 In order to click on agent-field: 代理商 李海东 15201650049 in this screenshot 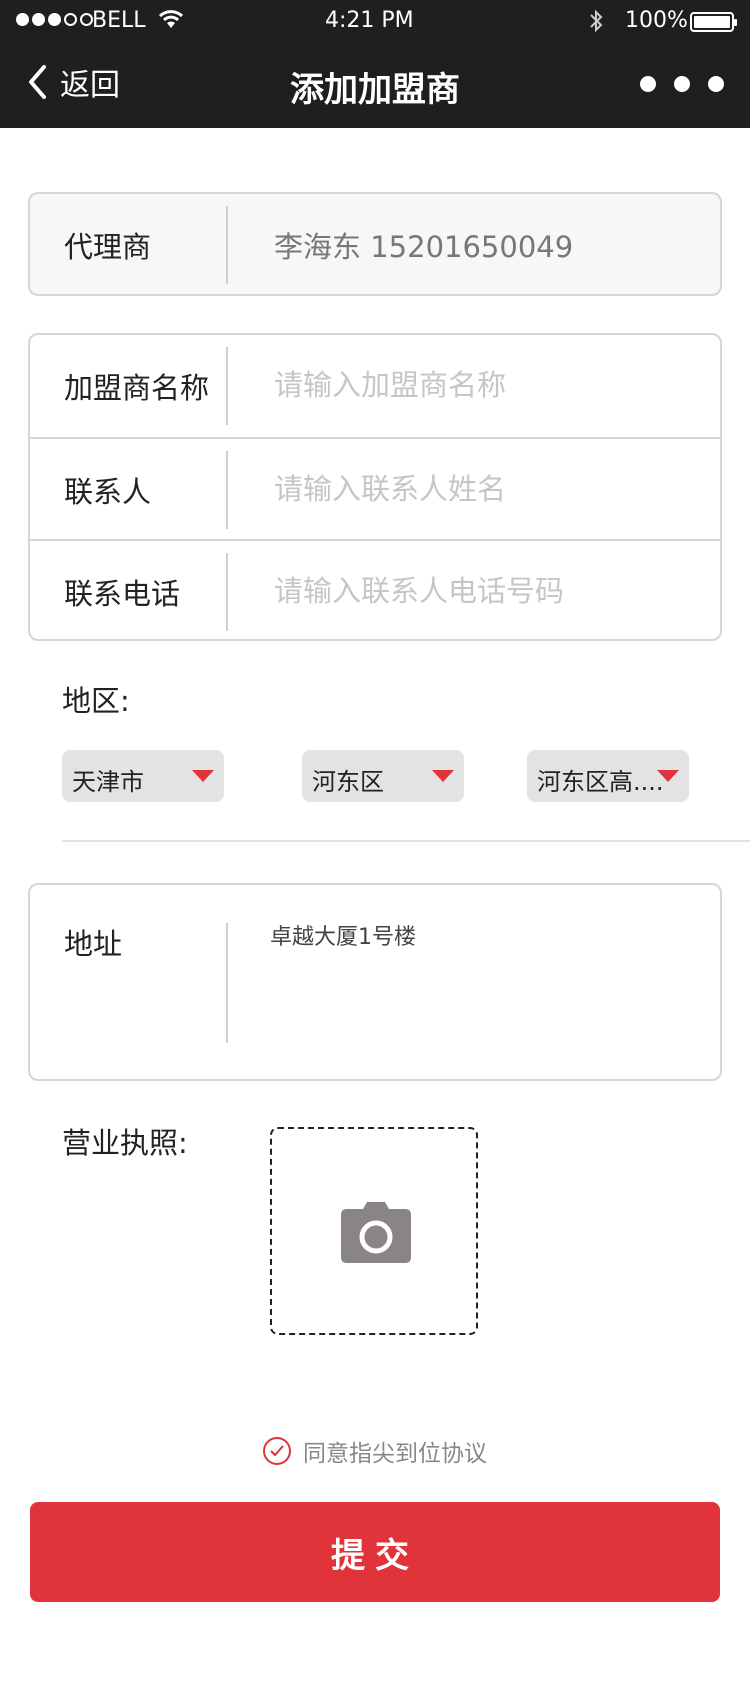, I will do `click(375, 244)`.